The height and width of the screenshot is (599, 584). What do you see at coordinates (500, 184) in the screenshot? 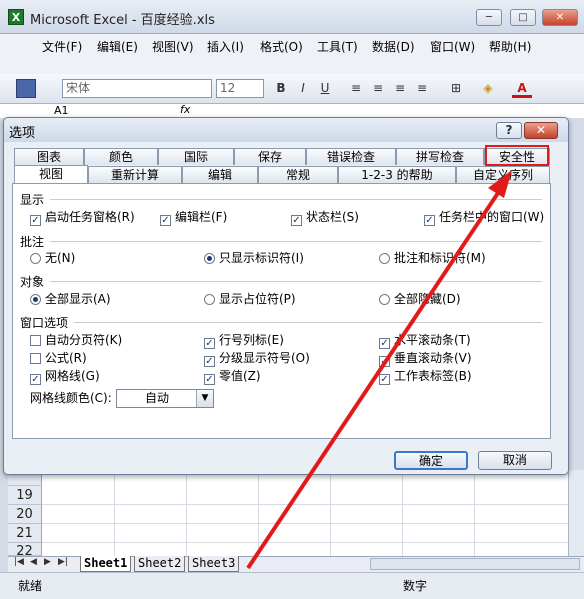
I see `arrow-head` at bounding box center [500, 184].